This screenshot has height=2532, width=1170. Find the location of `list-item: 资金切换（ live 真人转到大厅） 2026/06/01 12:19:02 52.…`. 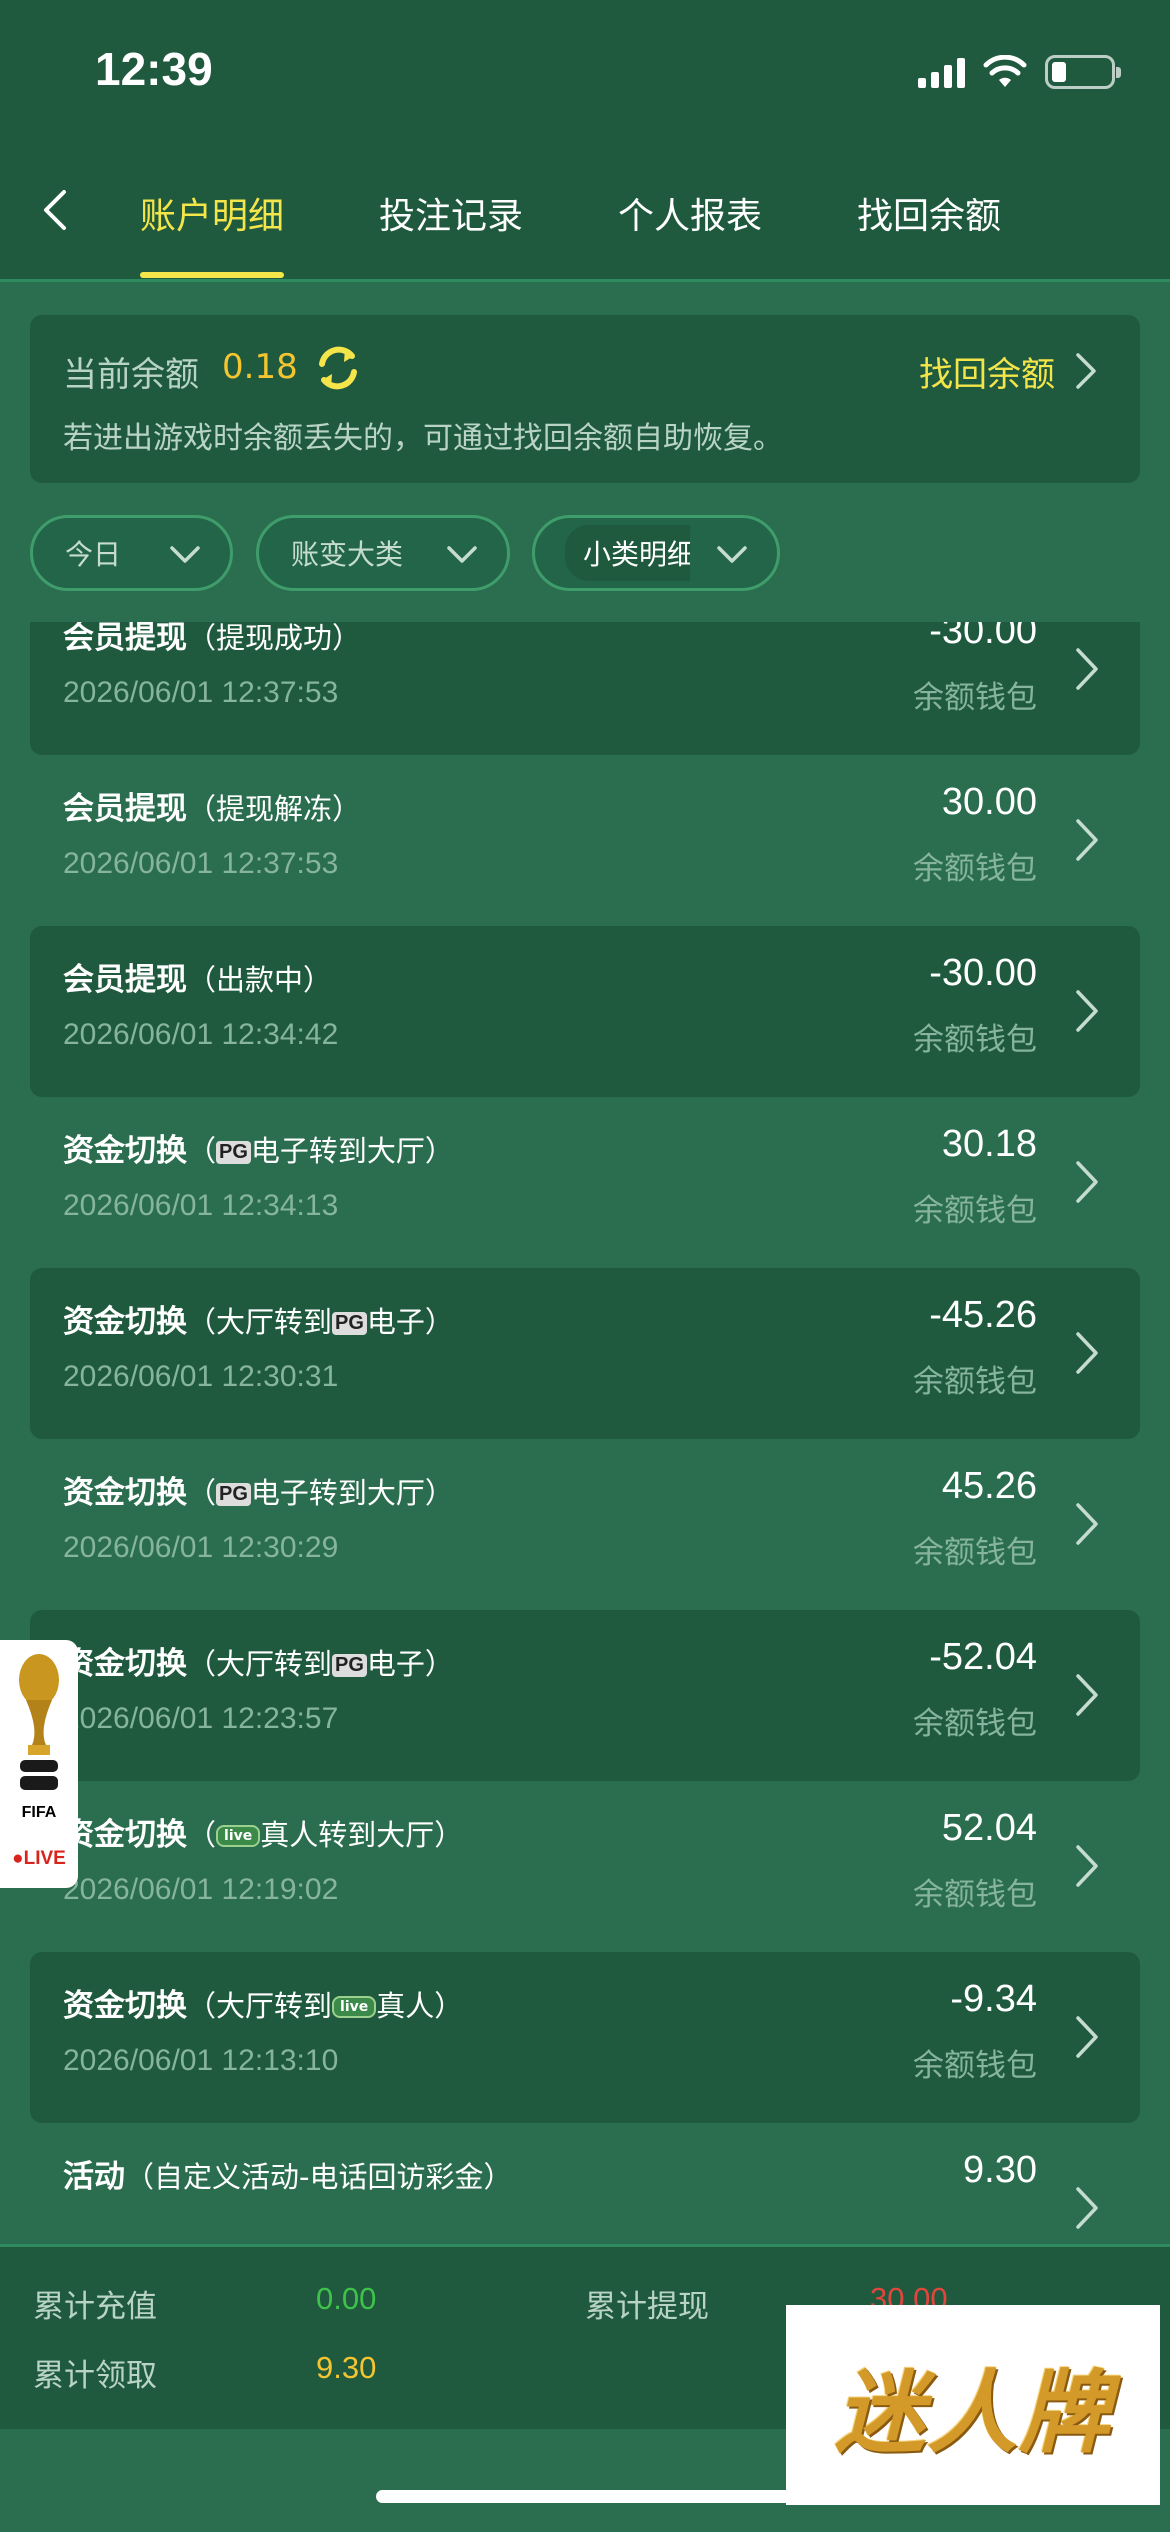

list-item: 资金切换（ live 真人转到大厅） 2026/06/01 12:19:02 52.… is located at coordinates (585, 1866).